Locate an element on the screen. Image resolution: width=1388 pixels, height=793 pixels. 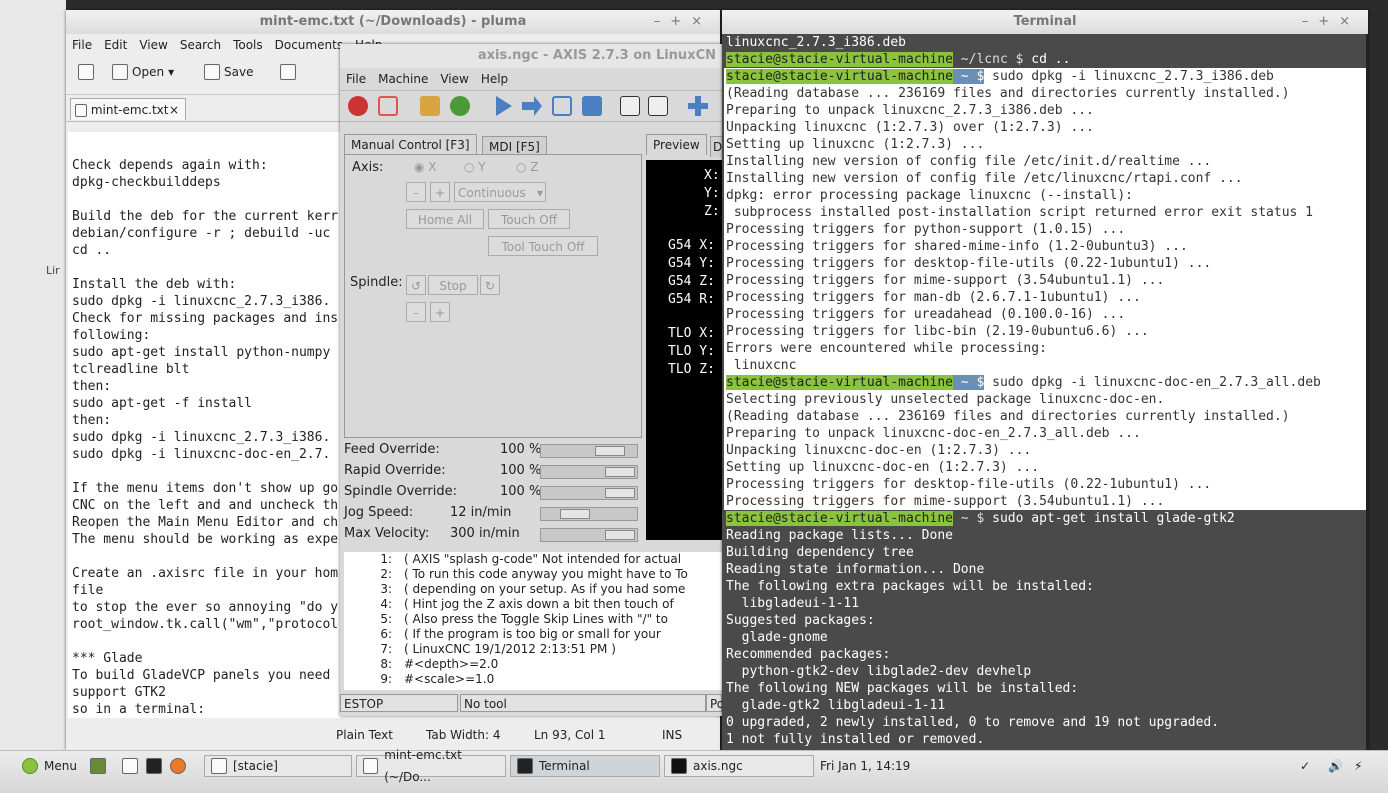
axis-y-radio: ○ Y is located at coordinates (475, 167).